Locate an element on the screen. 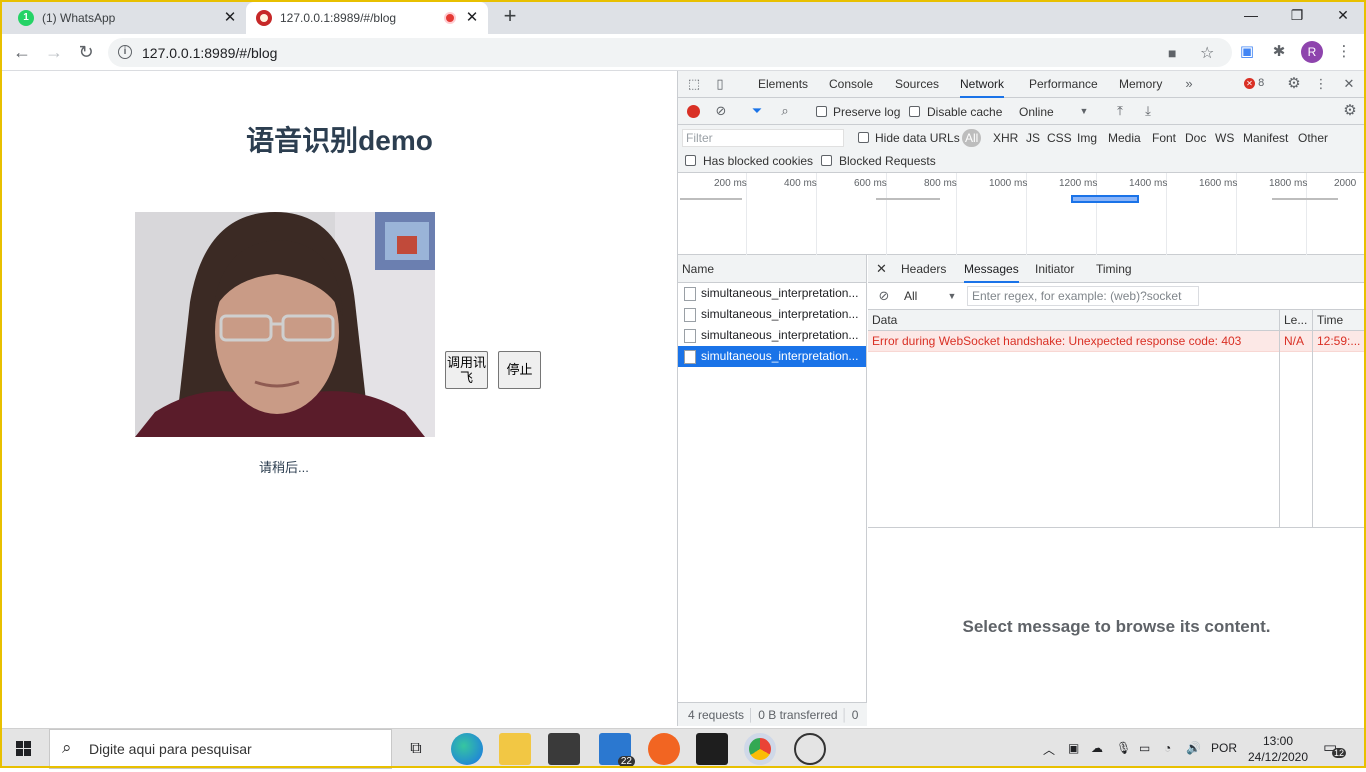  taskbar-search-box: ⌕ Digite aqui para pesquisar is located at coordinates (220, 749).